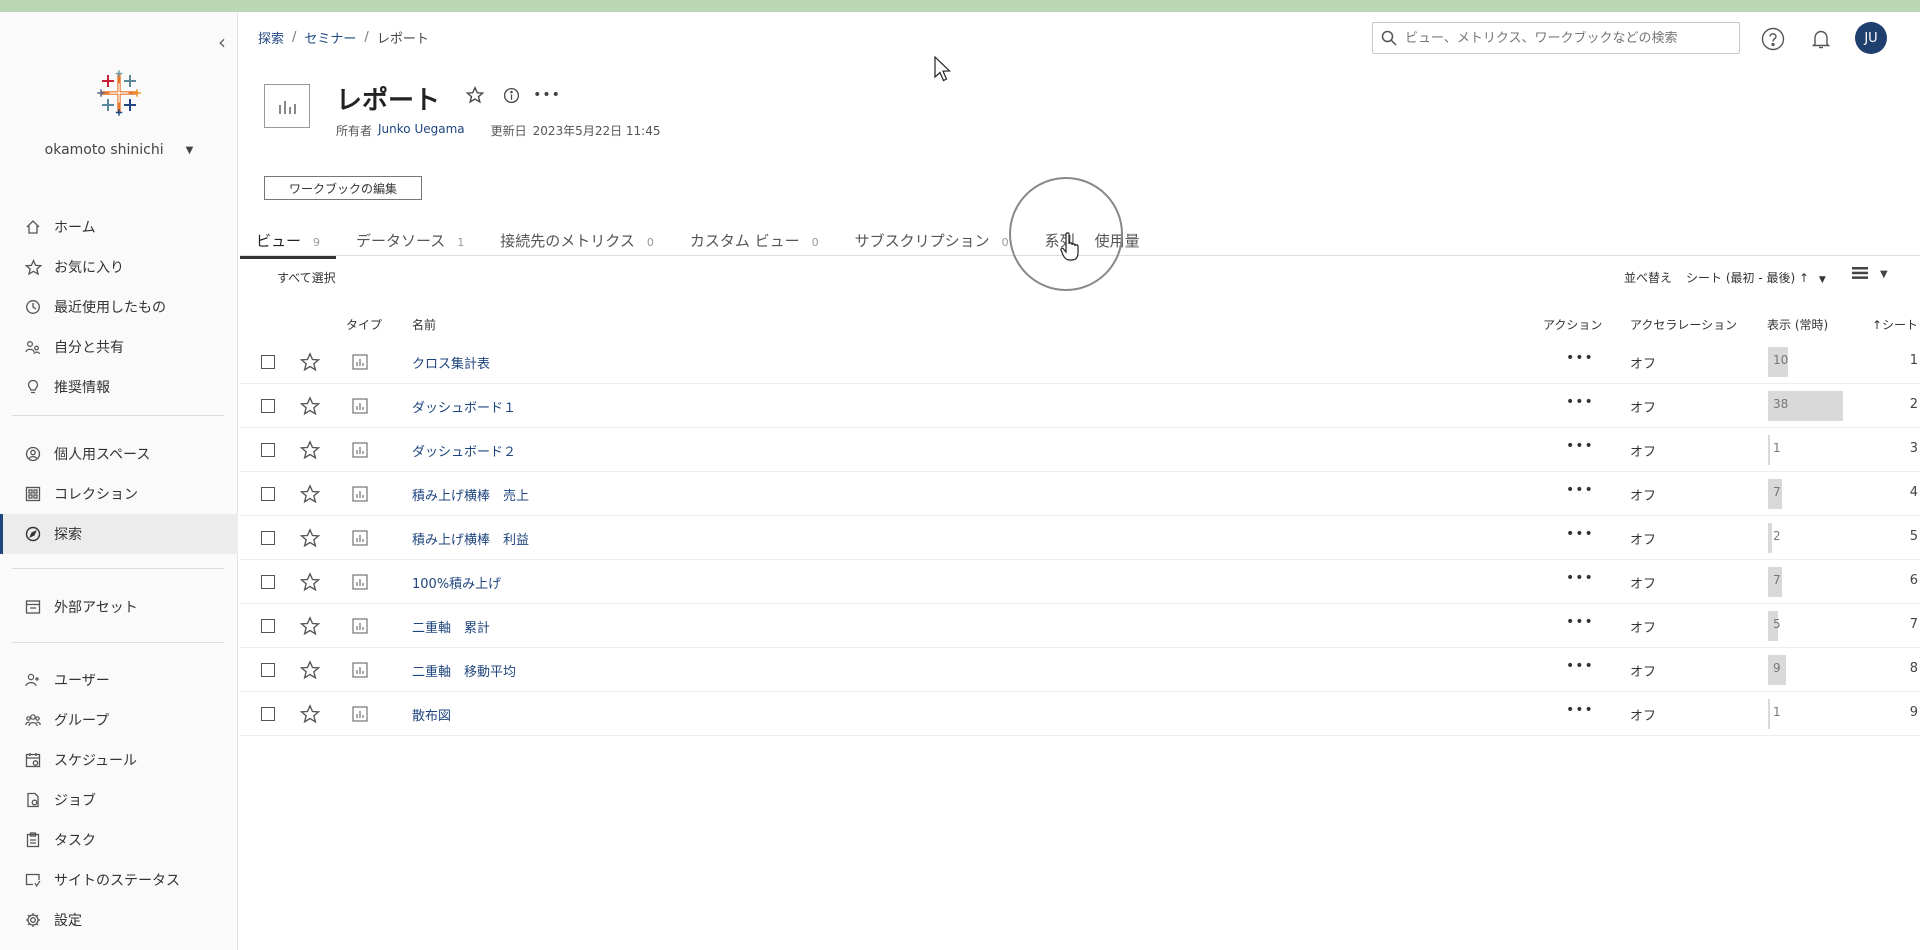  What do you see at coordinates (424, 324) in the screenshot?
I see `column-header-name: 名前` at bounding box center [424, 324].